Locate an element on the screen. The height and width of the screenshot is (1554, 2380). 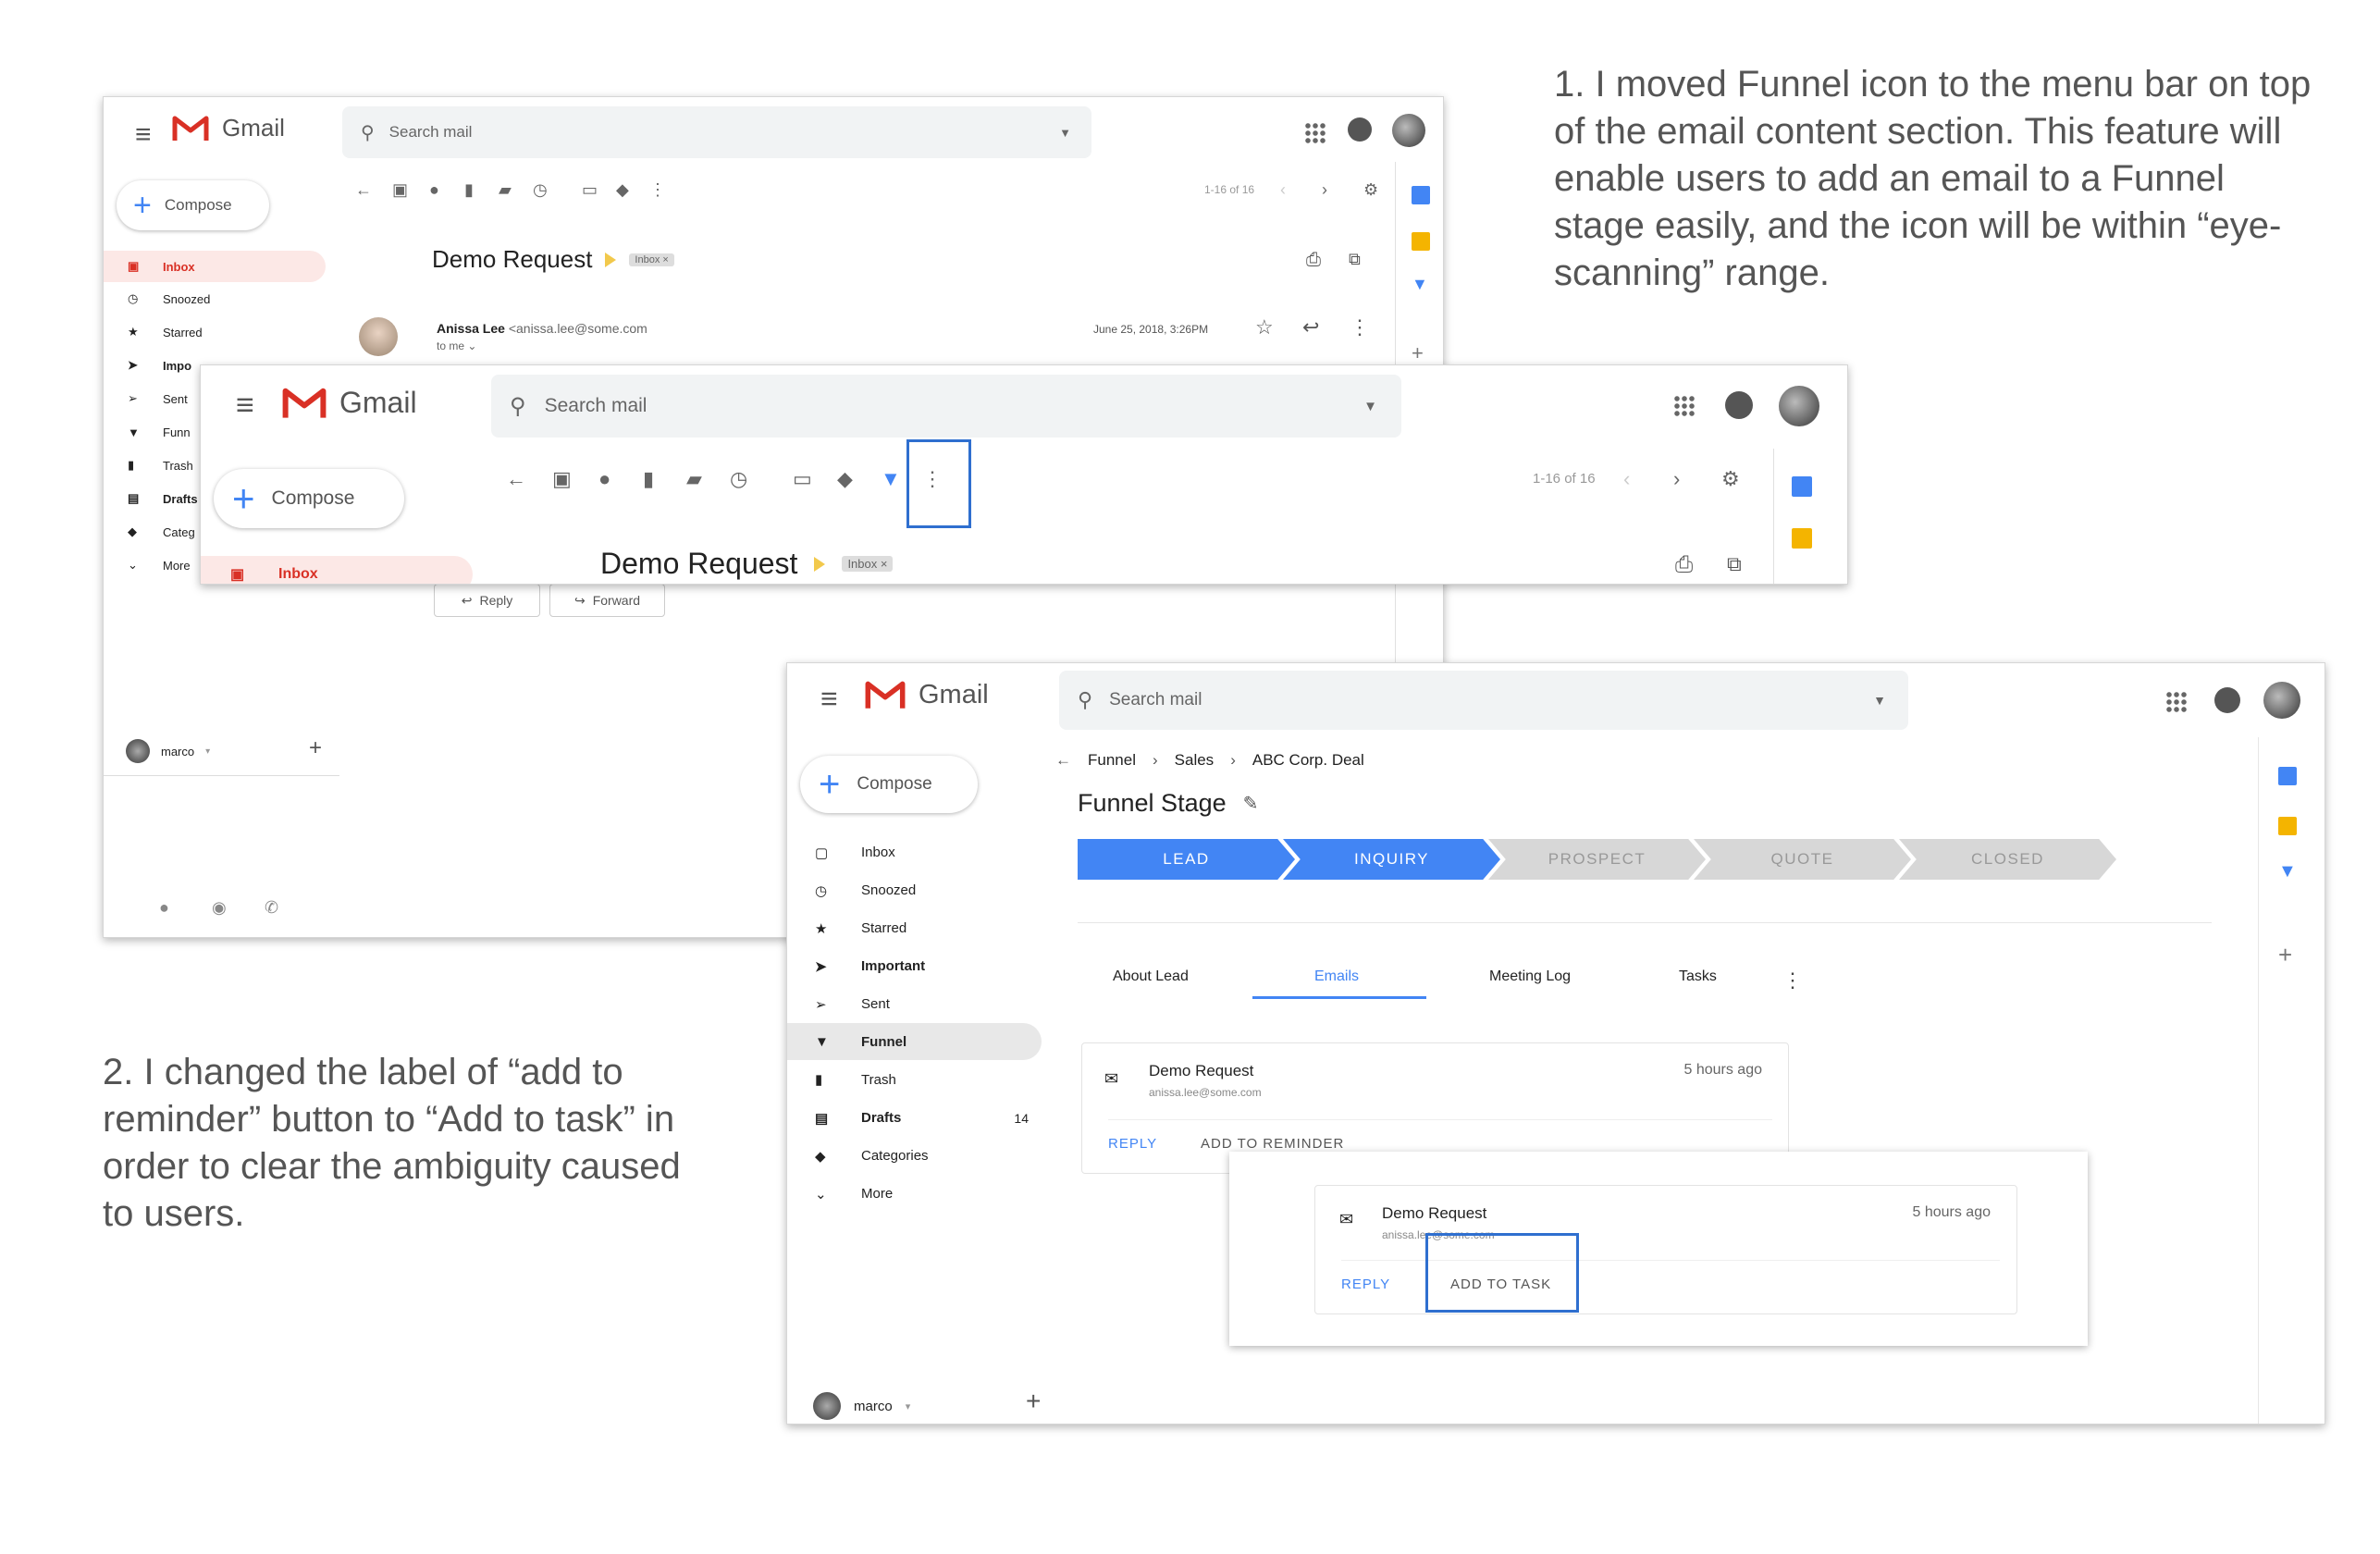
print-icon: ⎙ is located at coordinates (1684, 565).